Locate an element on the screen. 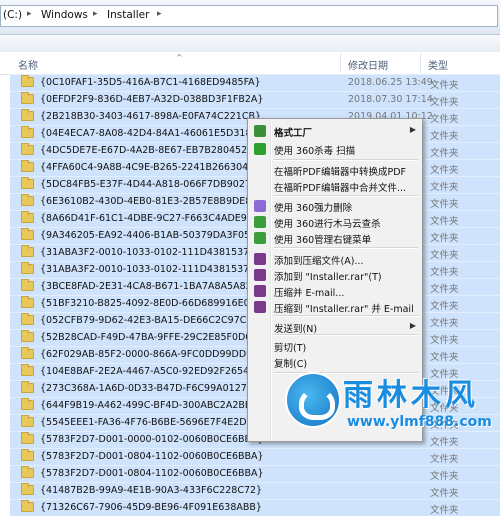  file-name: {5783F2D7-D001-0000-0102-0060B0CE6BBA} is located at coordinates (152, 439).